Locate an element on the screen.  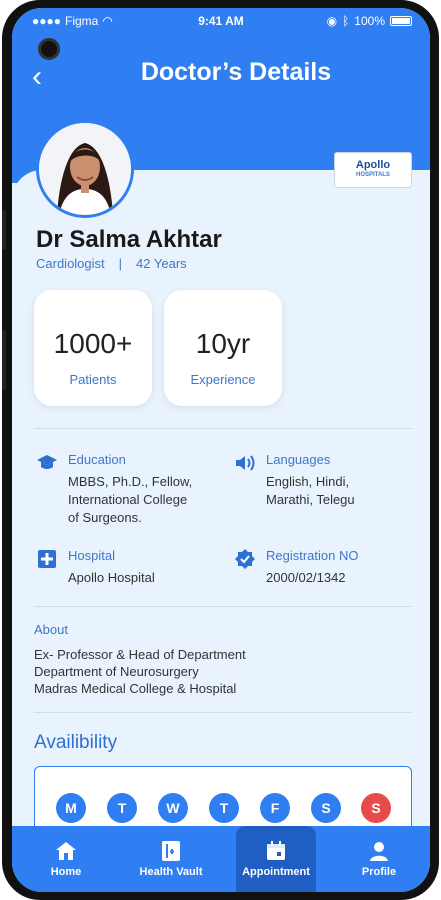
languages-line: Marathi, Telegu is located at coordinates (310, 499).